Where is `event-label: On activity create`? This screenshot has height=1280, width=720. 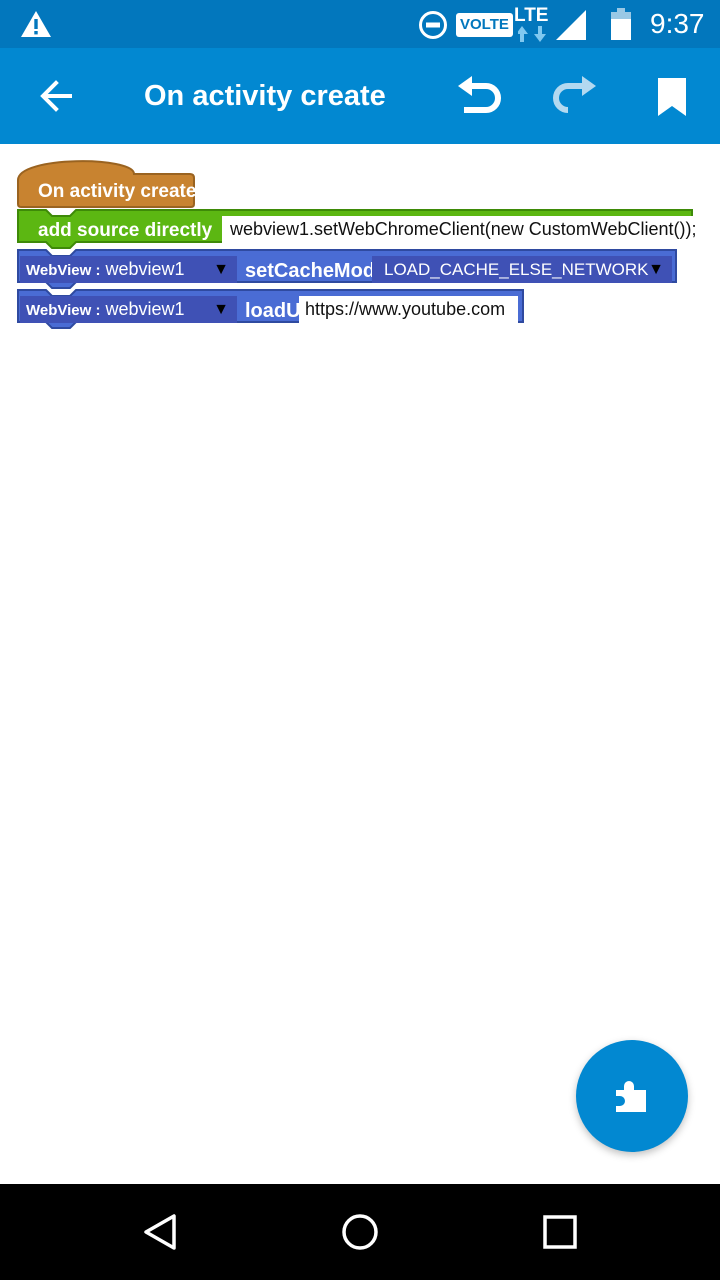 event-label: On activity create is located at coordinates (117, 191).